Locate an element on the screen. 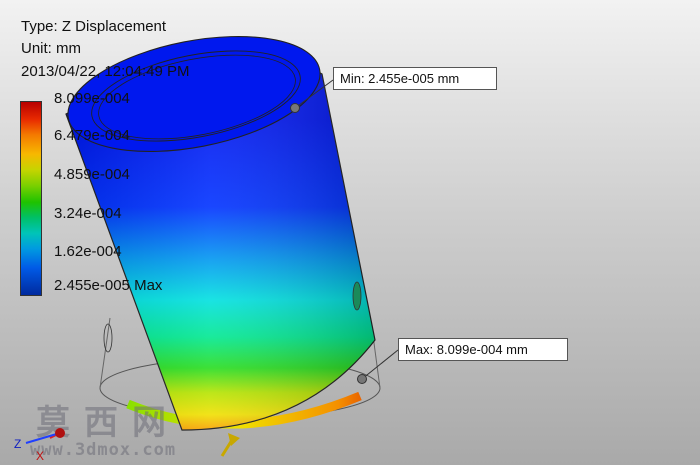  triad-origin is located at coordinates (60, 433).